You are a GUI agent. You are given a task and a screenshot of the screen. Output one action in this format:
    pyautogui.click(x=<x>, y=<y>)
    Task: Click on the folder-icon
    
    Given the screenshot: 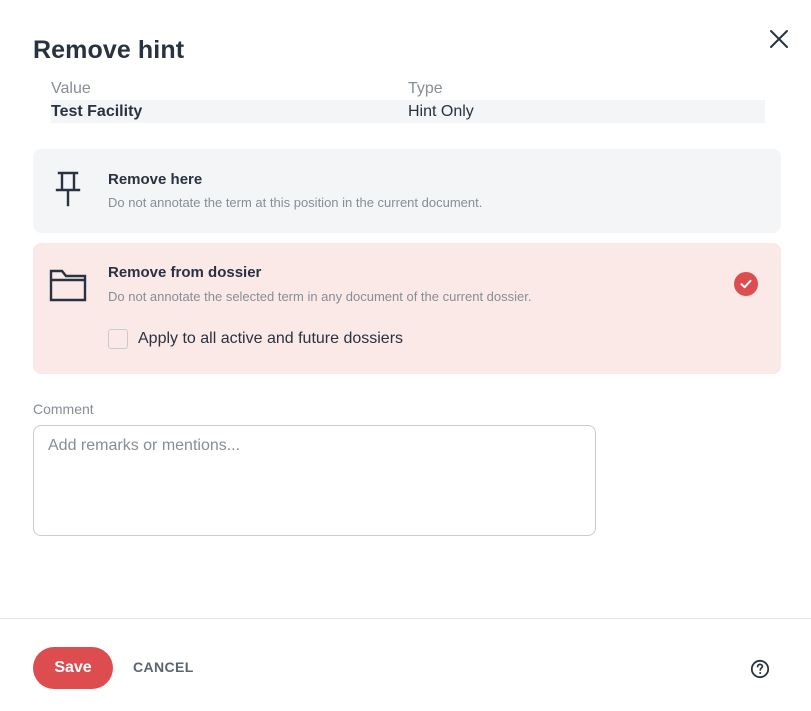 What is the action you would take?
    pyautogui.click(x=68, y=285)
    